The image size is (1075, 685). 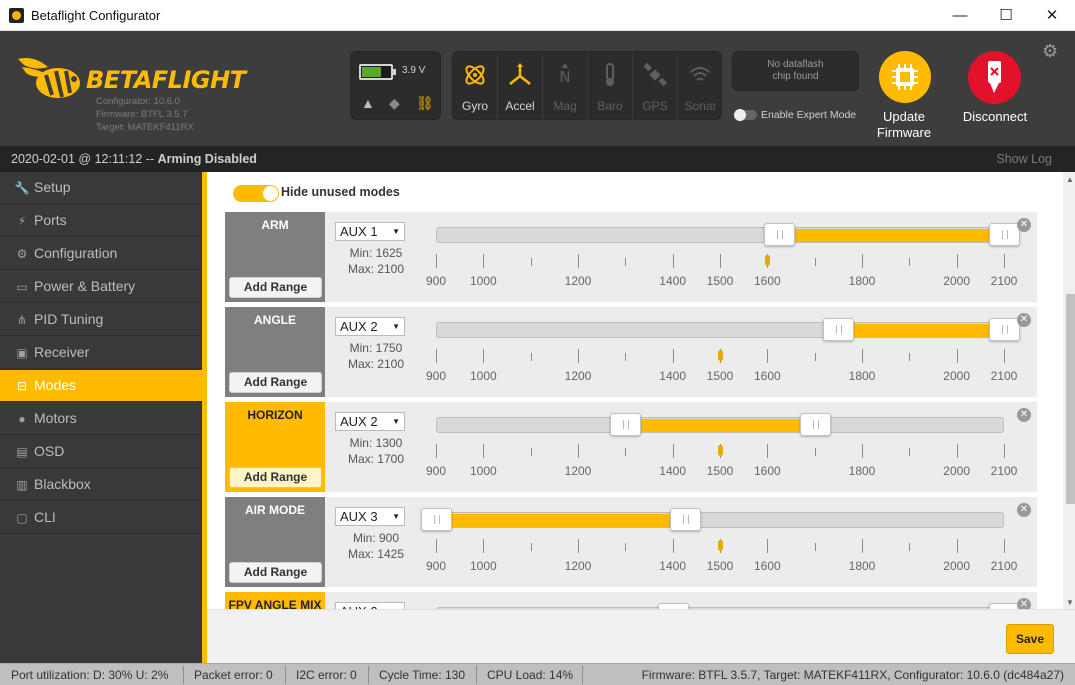 I want to click on usb-icon, so click(x=994, y=77).